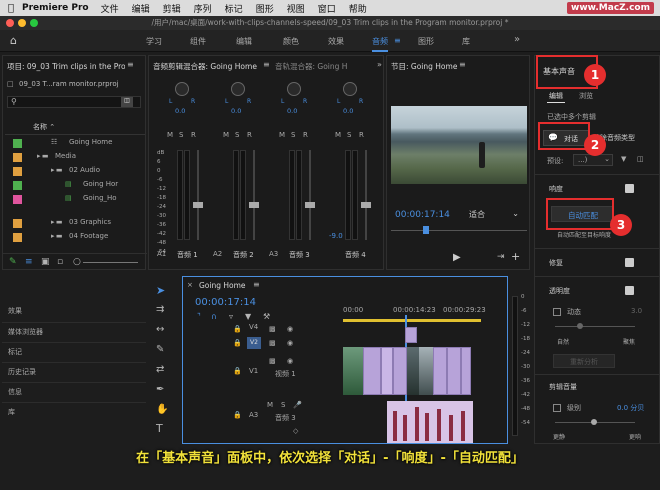  What do you see at coordinates (54, 142) in the screenshot?
I see `sequence-icon: ☷` at bounding box center [54, 142].